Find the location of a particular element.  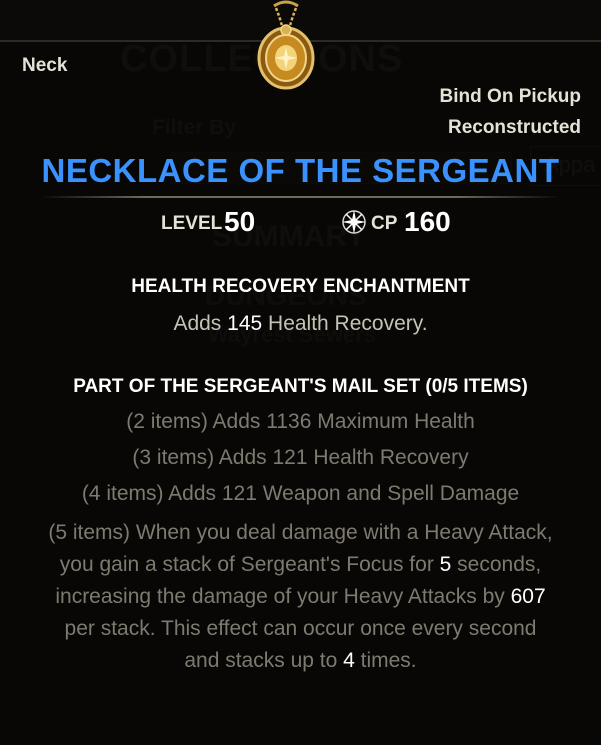

item-state: Reconstructed is located at coordinates (514, 127).